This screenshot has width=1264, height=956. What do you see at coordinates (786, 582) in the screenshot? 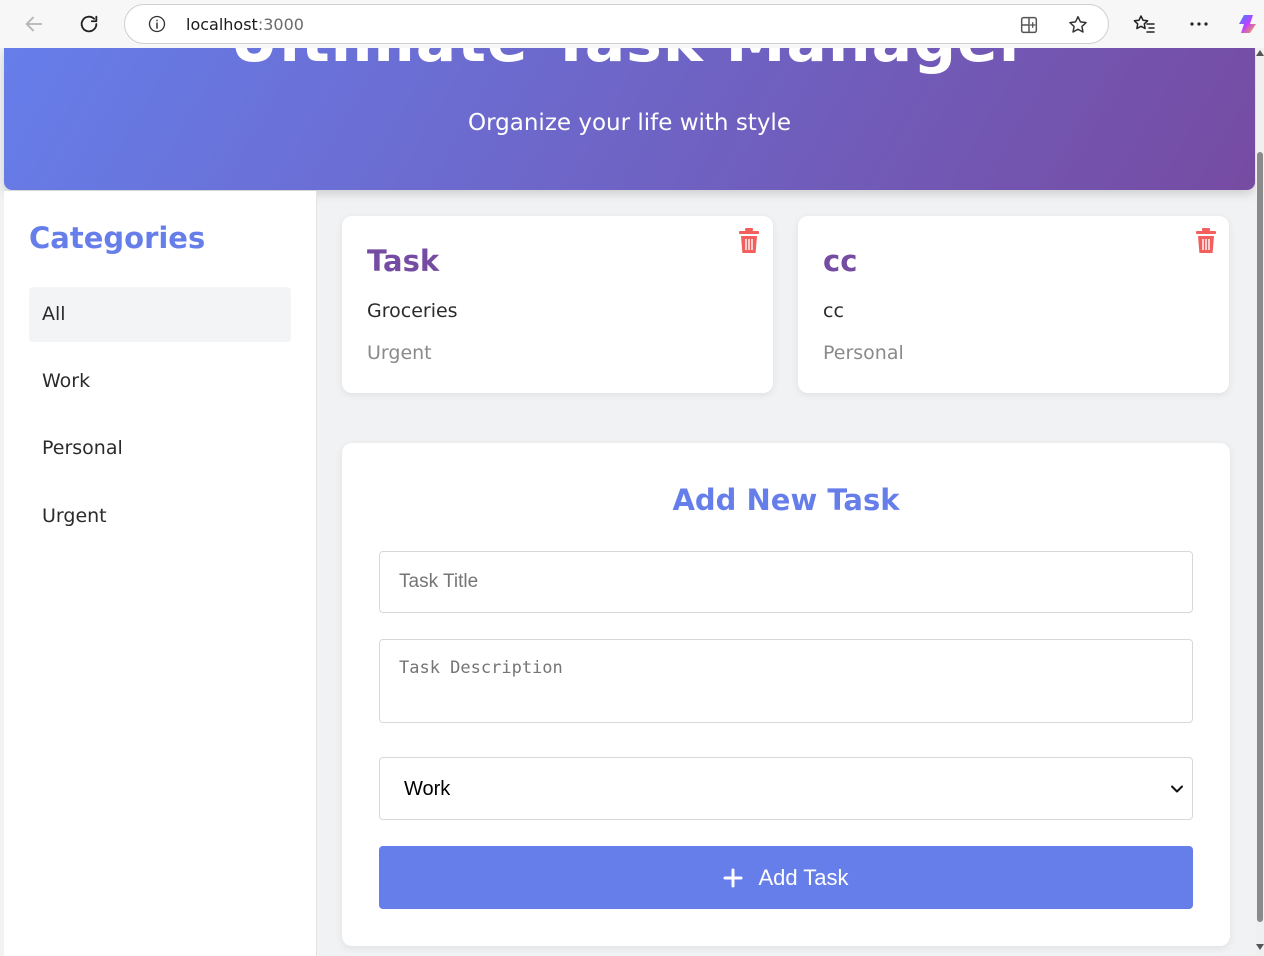
I see `task-title-input` at bounding box center [786, 582].